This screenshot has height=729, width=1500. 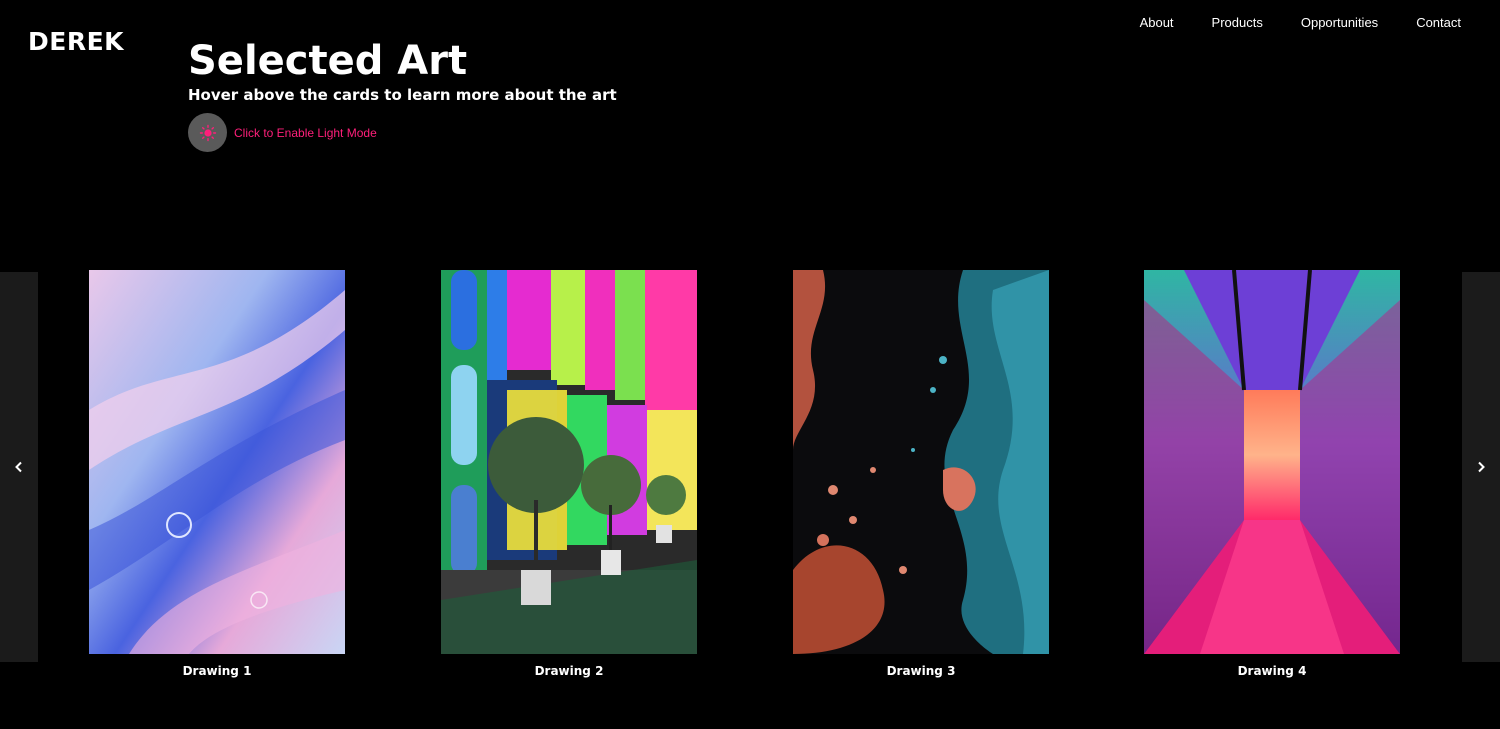 I want to click on art-card-1: Drawing 1, so click(x=217, y=474).